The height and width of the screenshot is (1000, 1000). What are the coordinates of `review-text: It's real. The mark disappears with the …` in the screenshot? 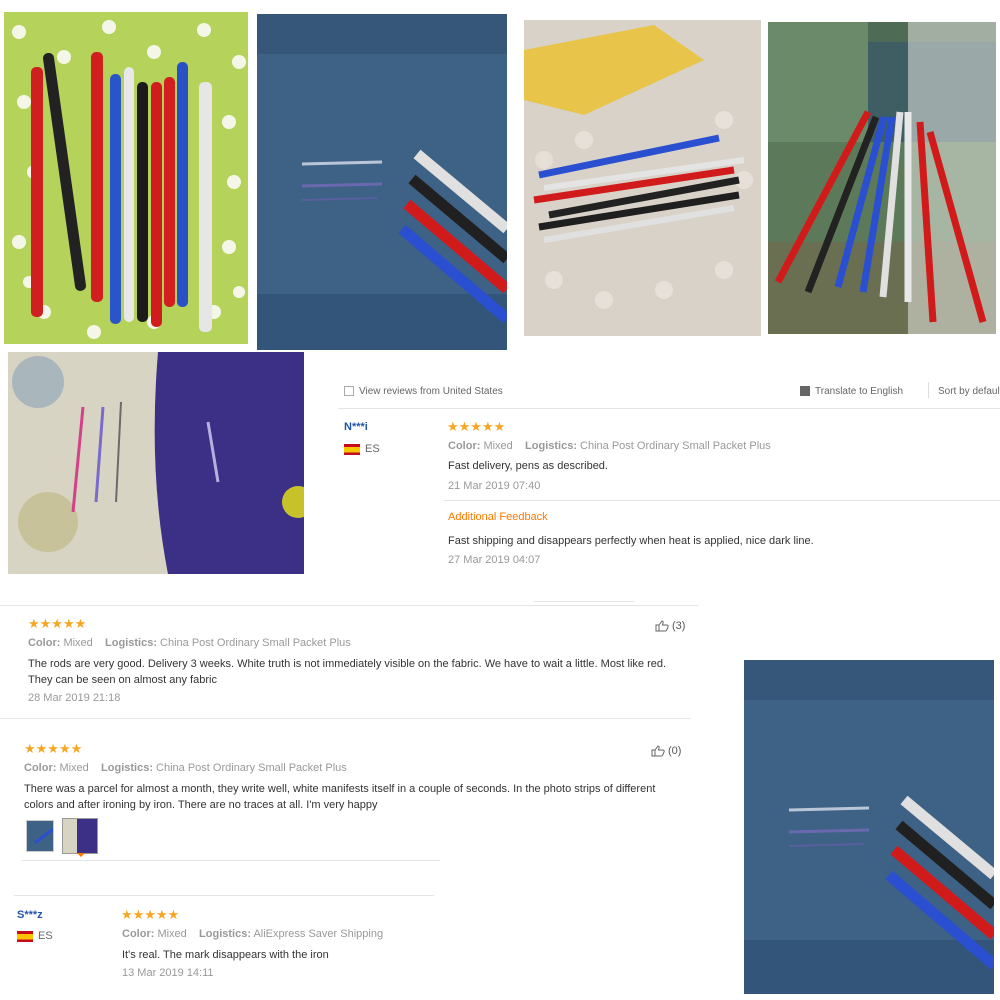 It's located at (225, 955).